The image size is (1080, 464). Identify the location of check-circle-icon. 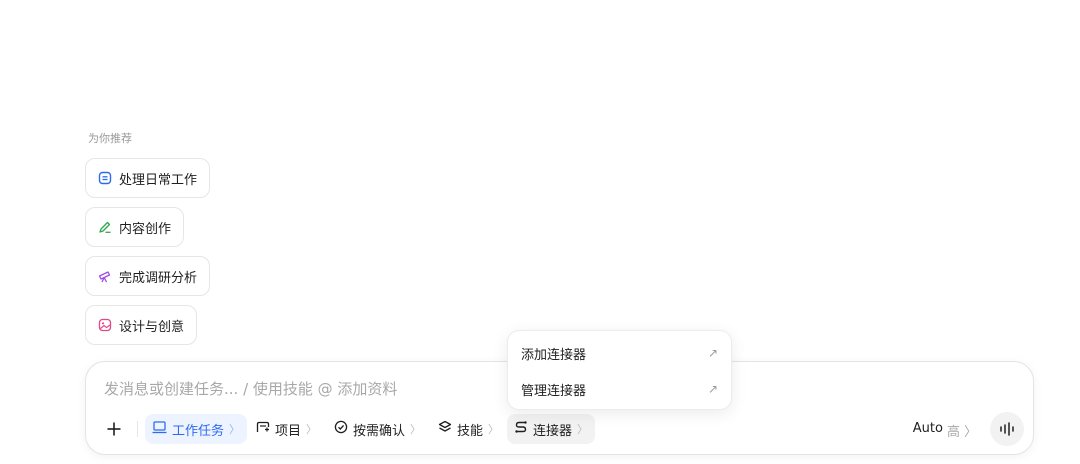
(341, 429).